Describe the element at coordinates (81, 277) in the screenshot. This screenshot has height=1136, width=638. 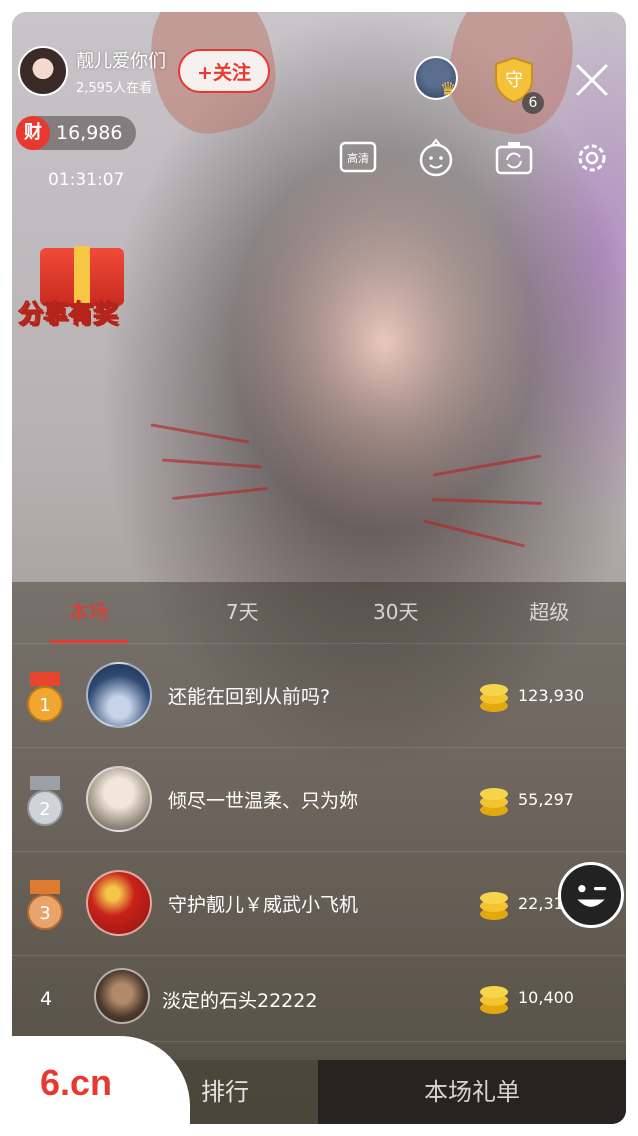
I see `share-reward-promo: 分享有奖` at that location.